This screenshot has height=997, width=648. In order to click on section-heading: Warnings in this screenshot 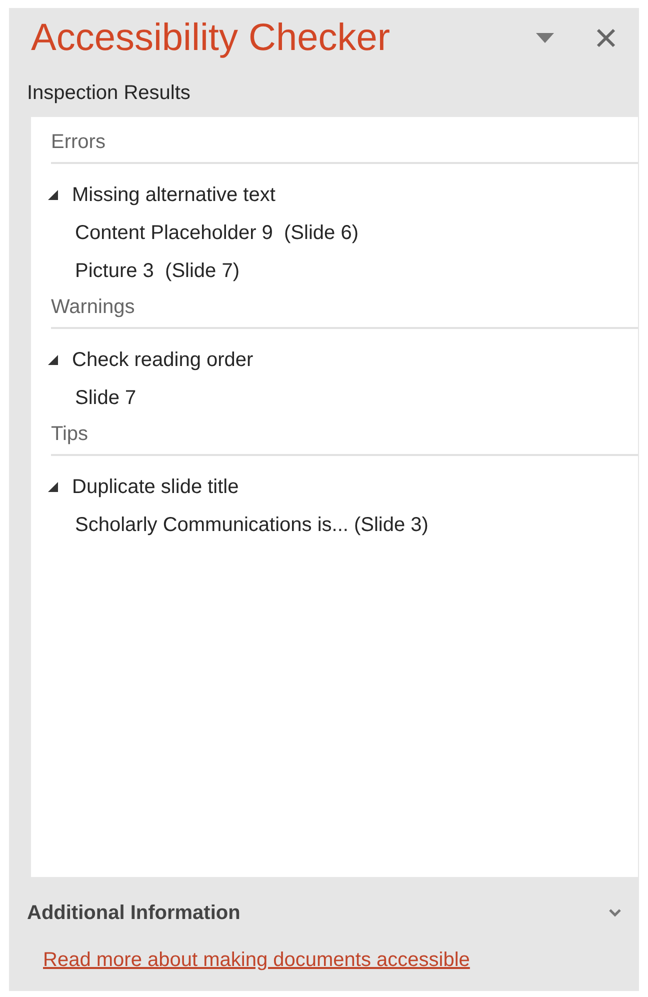, I will do `click(344, 312)`.